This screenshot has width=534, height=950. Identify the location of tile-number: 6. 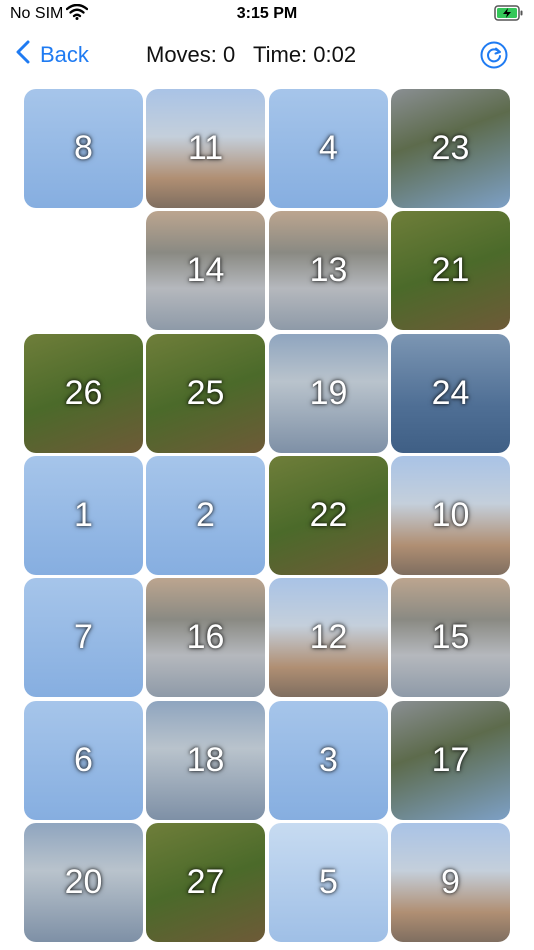
(83, 760).